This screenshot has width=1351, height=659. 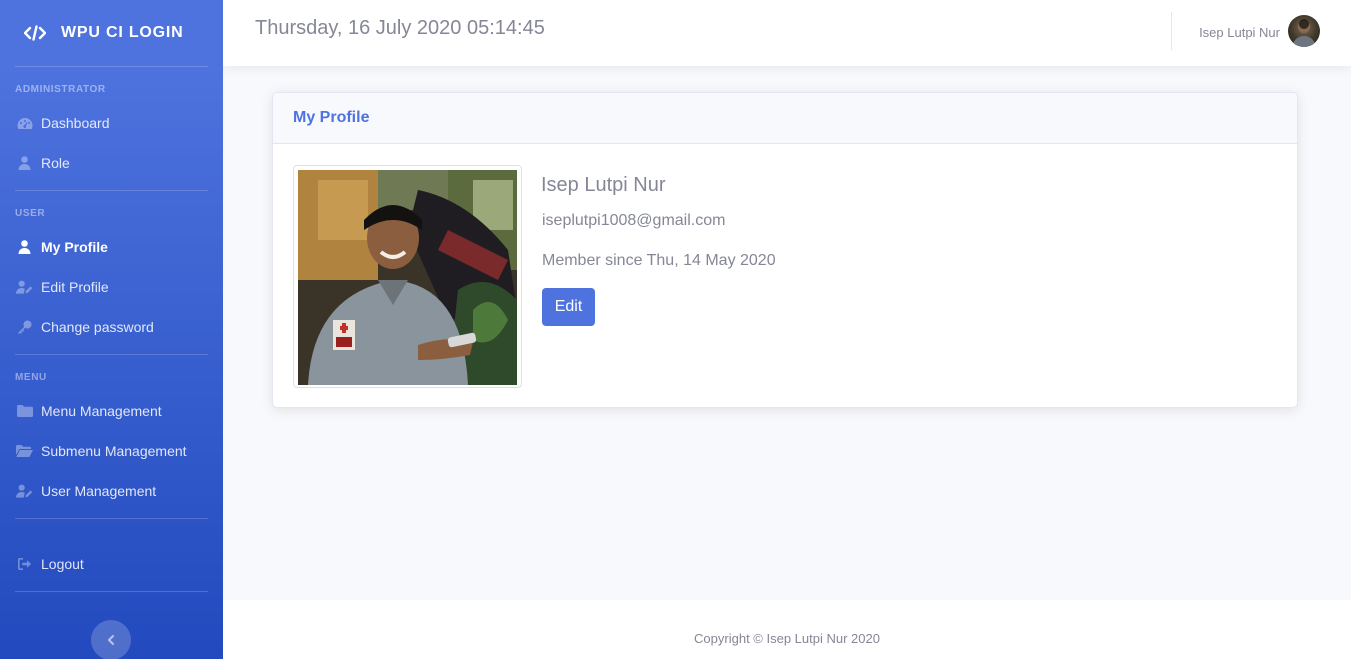 I want to click on sidebar-item-label: Menu Management, so click(x=101, y=411).